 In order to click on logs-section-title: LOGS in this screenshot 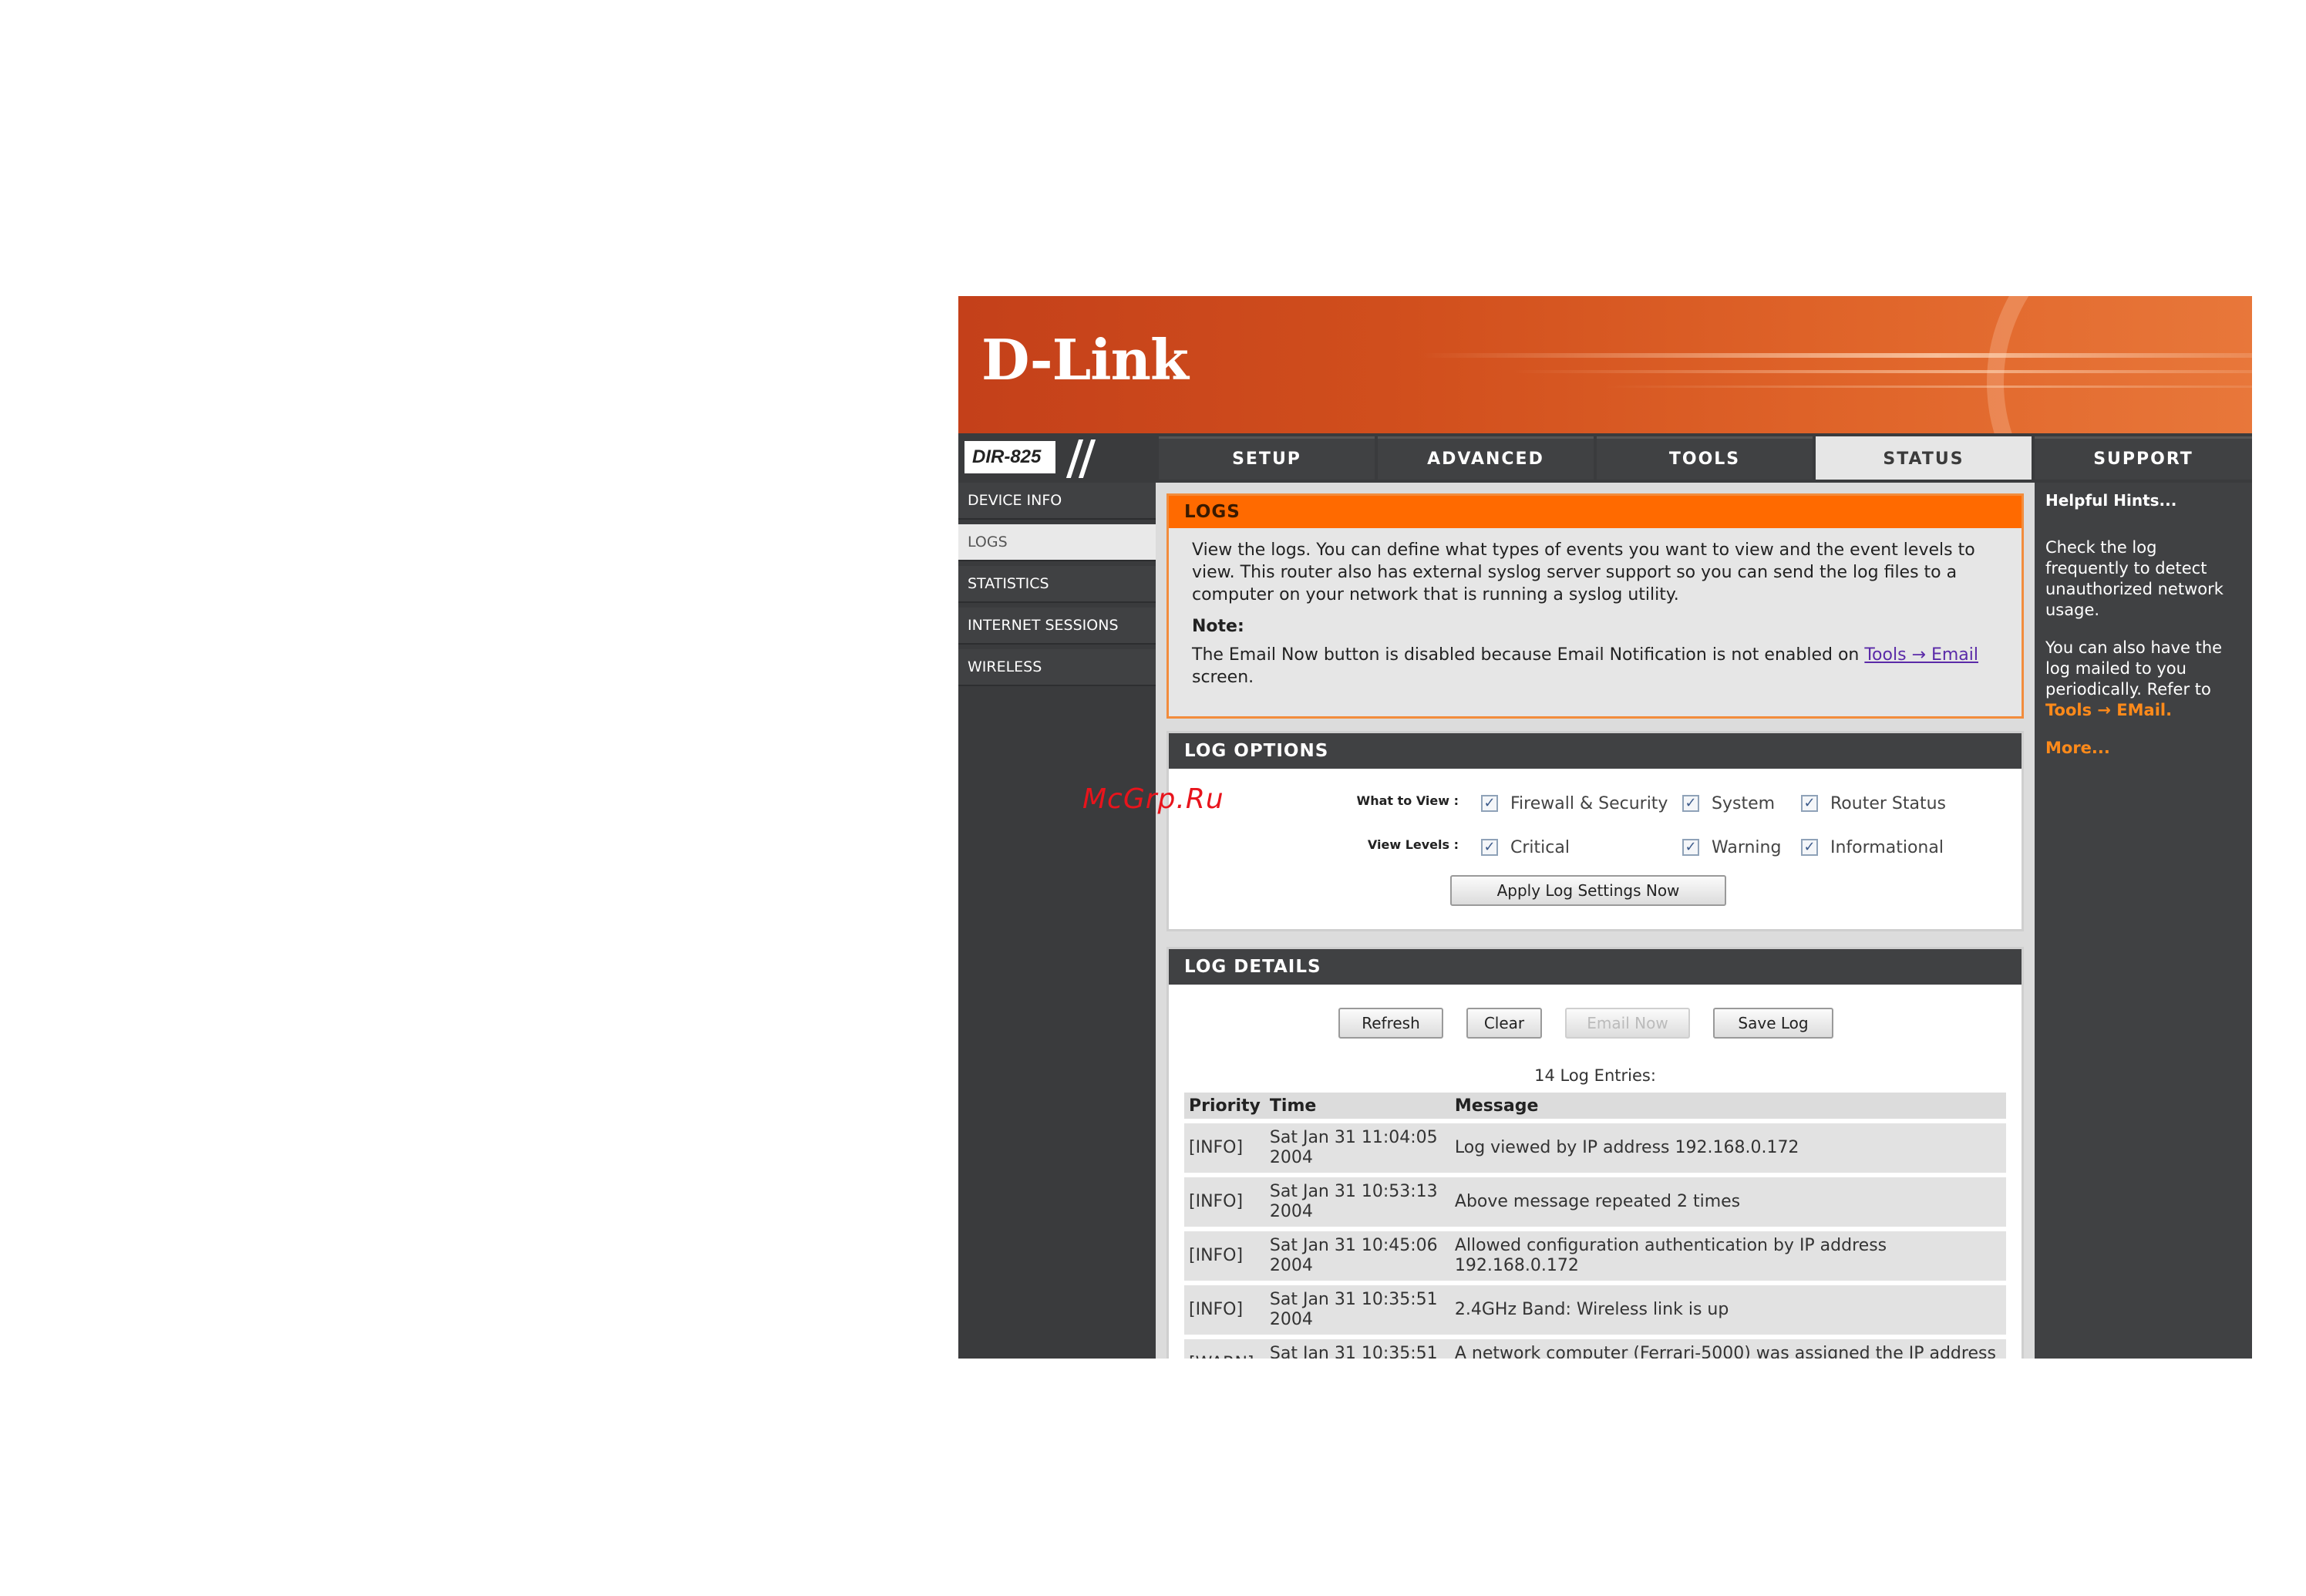, I will do `click(1596, 512)`.